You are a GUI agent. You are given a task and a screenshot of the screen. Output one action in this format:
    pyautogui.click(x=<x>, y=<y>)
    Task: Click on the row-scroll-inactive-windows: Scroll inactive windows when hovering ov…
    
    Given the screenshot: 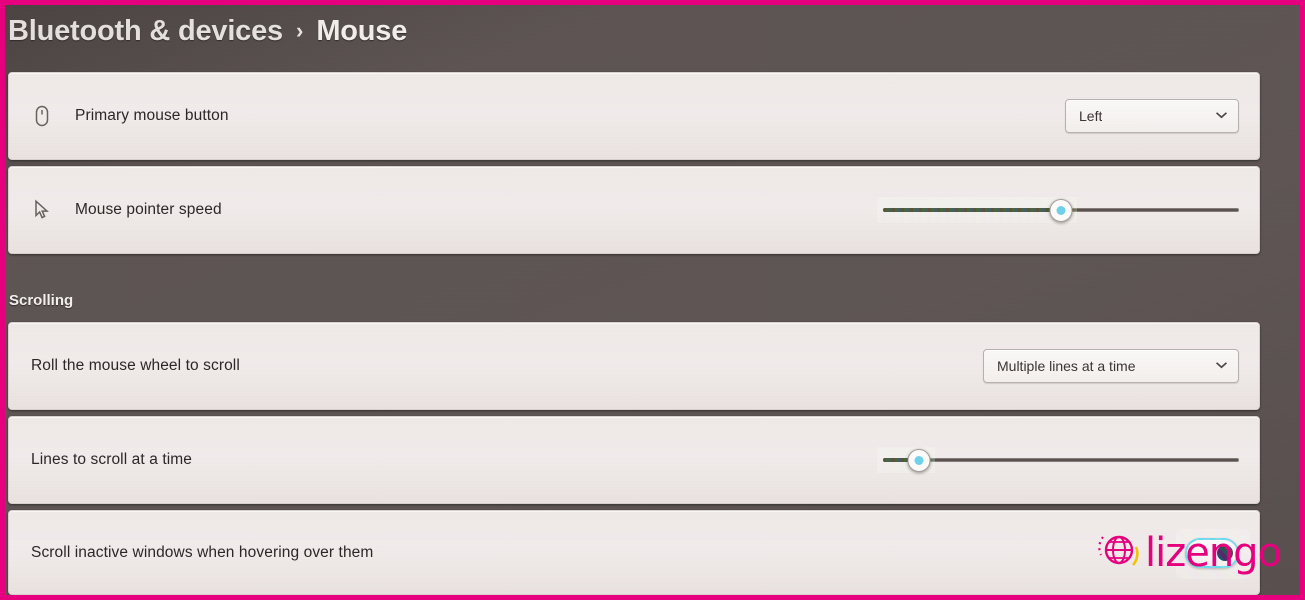 What is the action you would take?
    pyautogui.click(x=634, y=552)
    